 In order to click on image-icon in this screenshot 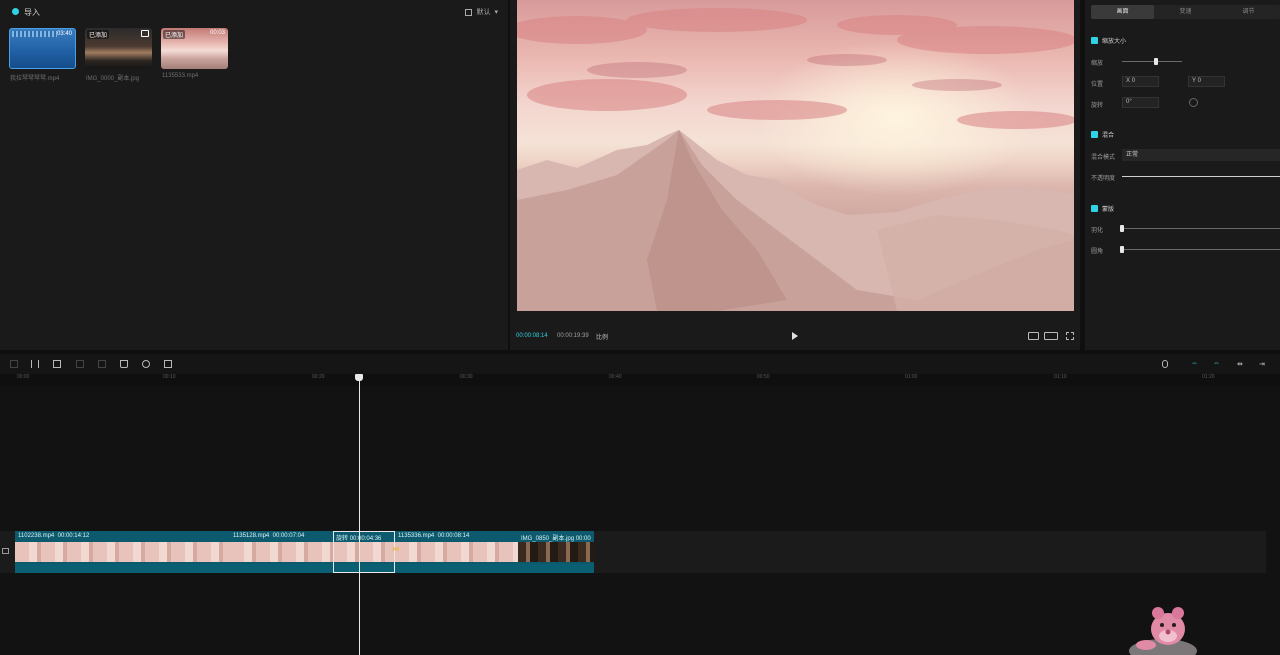, I will do `click(145, 33)`.